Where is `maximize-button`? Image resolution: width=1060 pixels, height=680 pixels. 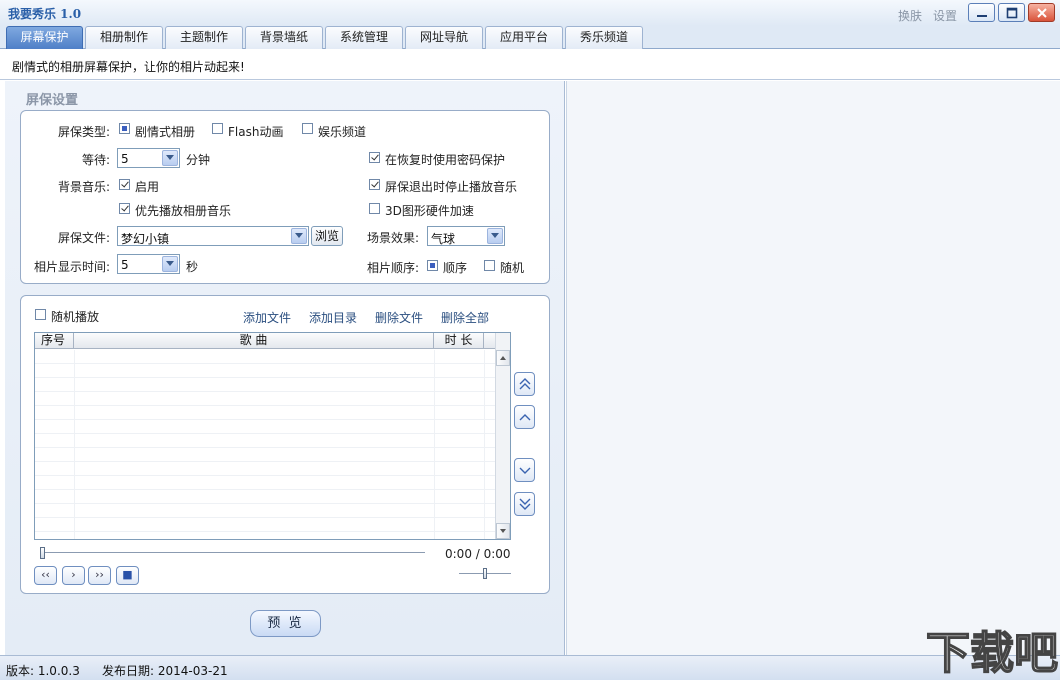 maximize-button is located at coordinates (1011, 12).